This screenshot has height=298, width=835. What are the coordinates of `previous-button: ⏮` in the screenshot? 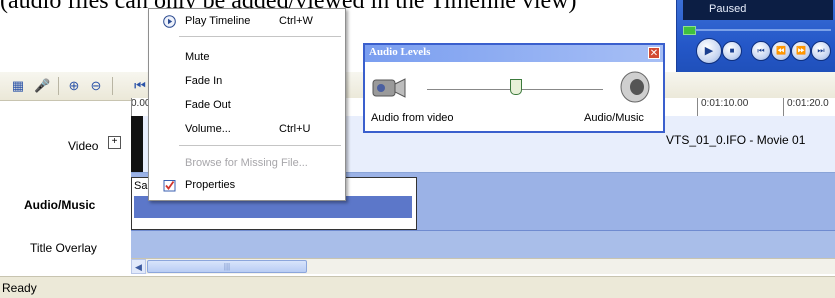 It's located at (761, 51).